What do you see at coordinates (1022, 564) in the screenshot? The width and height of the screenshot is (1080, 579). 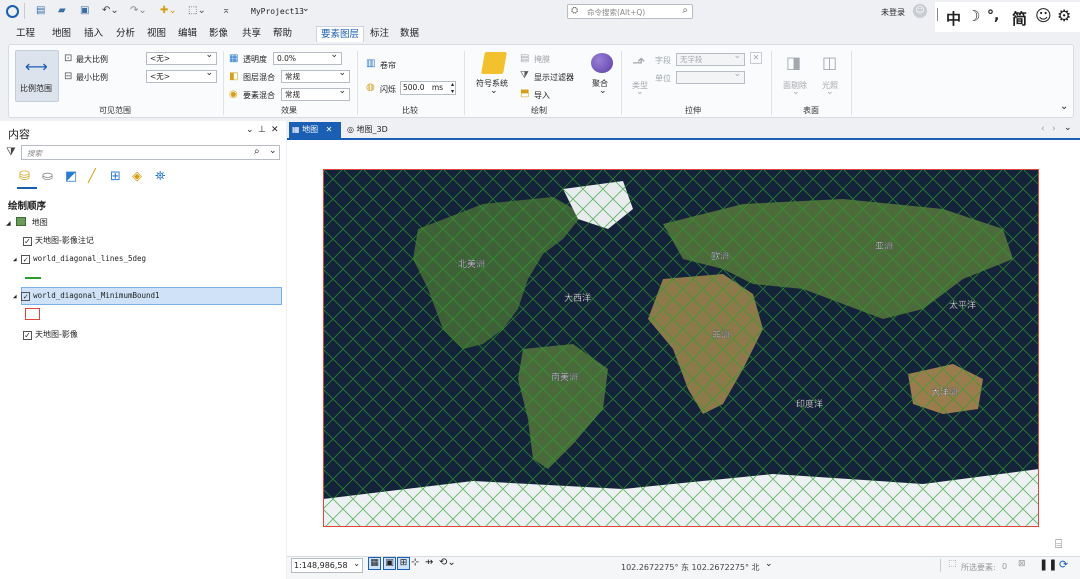 I see `clear-selection-icon: ⊠` at bounding box center [1022, 564].